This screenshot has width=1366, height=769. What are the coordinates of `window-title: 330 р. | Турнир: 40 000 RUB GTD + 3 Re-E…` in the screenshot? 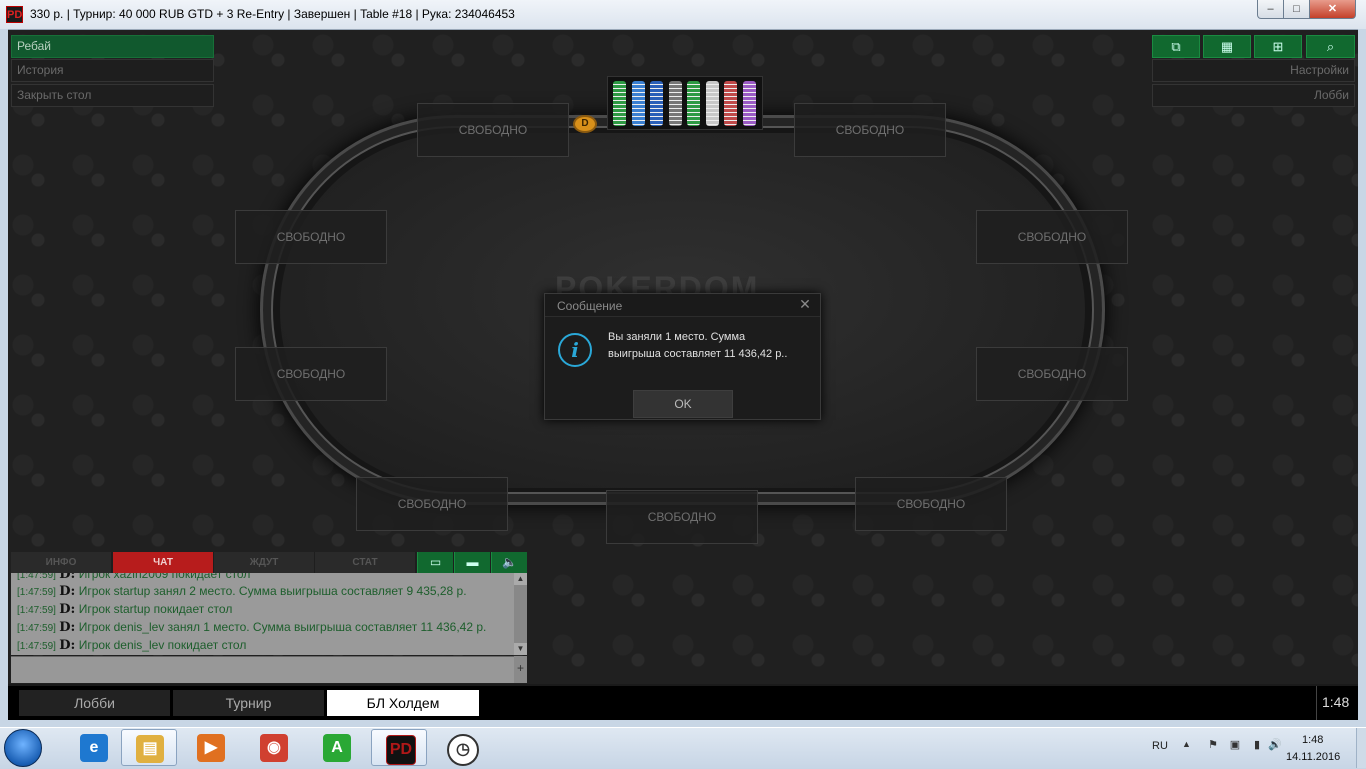 It's located at (272, 14).